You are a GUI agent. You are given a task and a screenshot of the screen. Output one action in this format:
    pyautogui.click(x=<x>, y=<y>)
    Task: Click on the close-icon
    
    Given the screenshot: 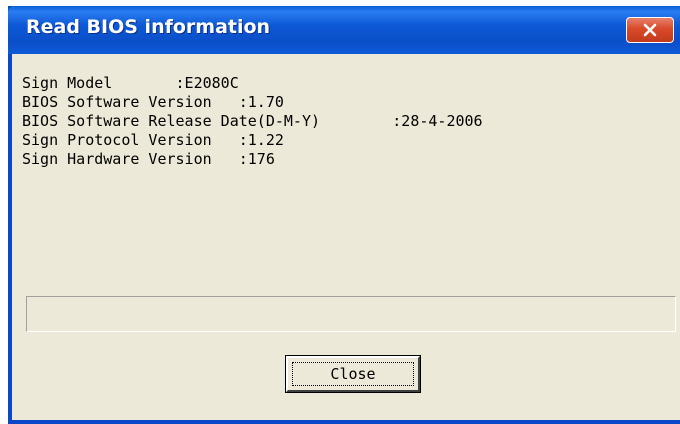 What is the action you would take?
    pyautogui.click(x=650, y=30)
    